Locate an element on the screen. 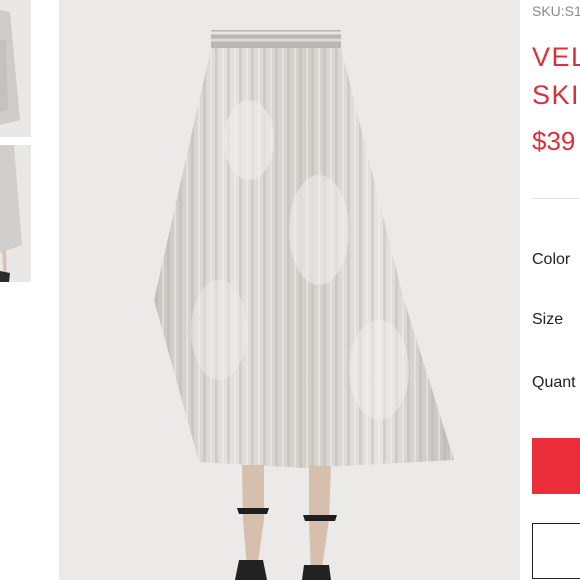 This screenshot has height=580, width=580. add-to-cart-button is located at coordinates (556, 466).